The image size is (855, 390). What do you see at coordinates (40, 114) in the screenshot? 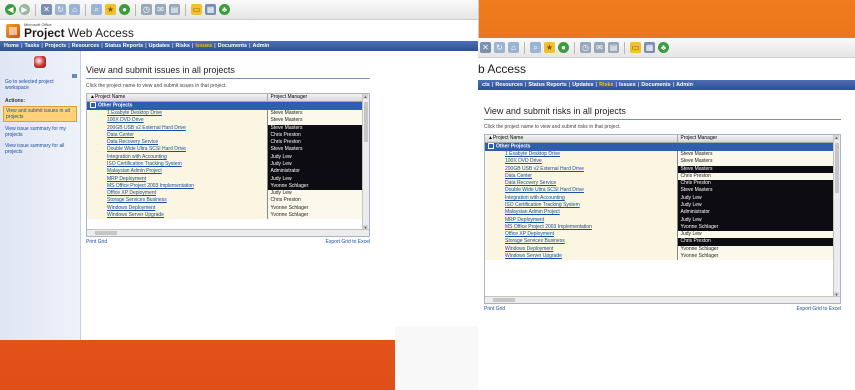
I see `sidebar-action-submit-issues: View and submit issues in all projects` at bounding box center [40, 114].